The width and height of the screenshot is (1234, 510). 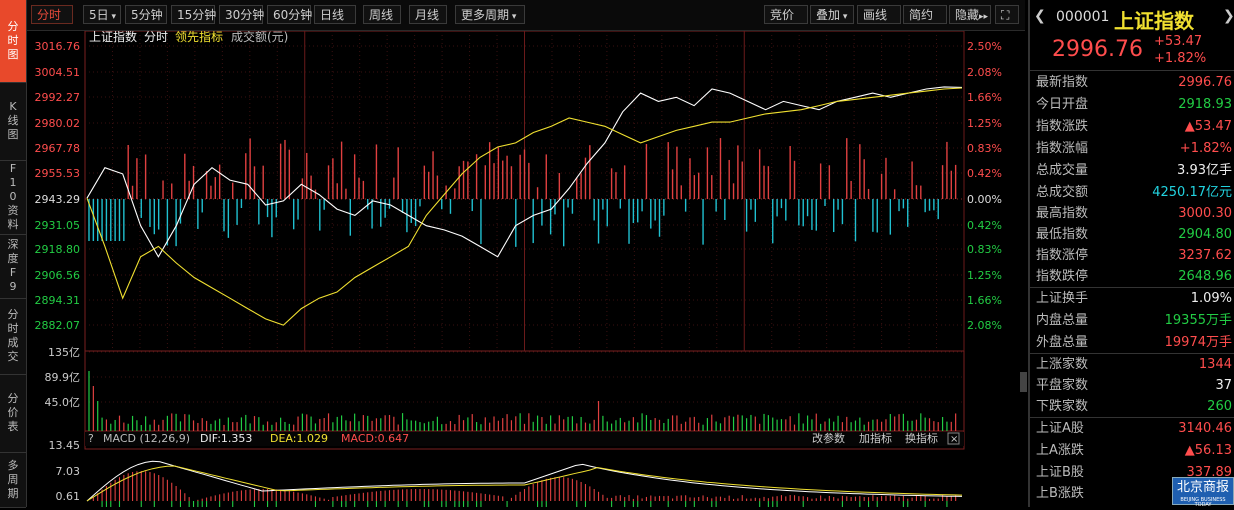 What do you see at coordinates (1205, 234) in the screenshot?
I see `stat-value: 2904.80` at bounding box center [1205, 234].